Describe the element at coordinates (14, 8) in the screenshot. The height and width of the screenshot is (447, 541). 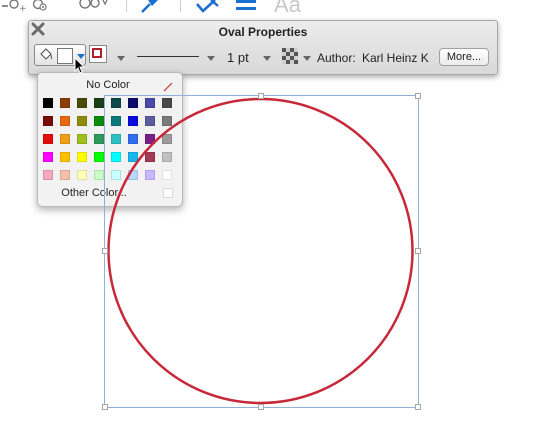
I see `add-person-icon: +` at that location.